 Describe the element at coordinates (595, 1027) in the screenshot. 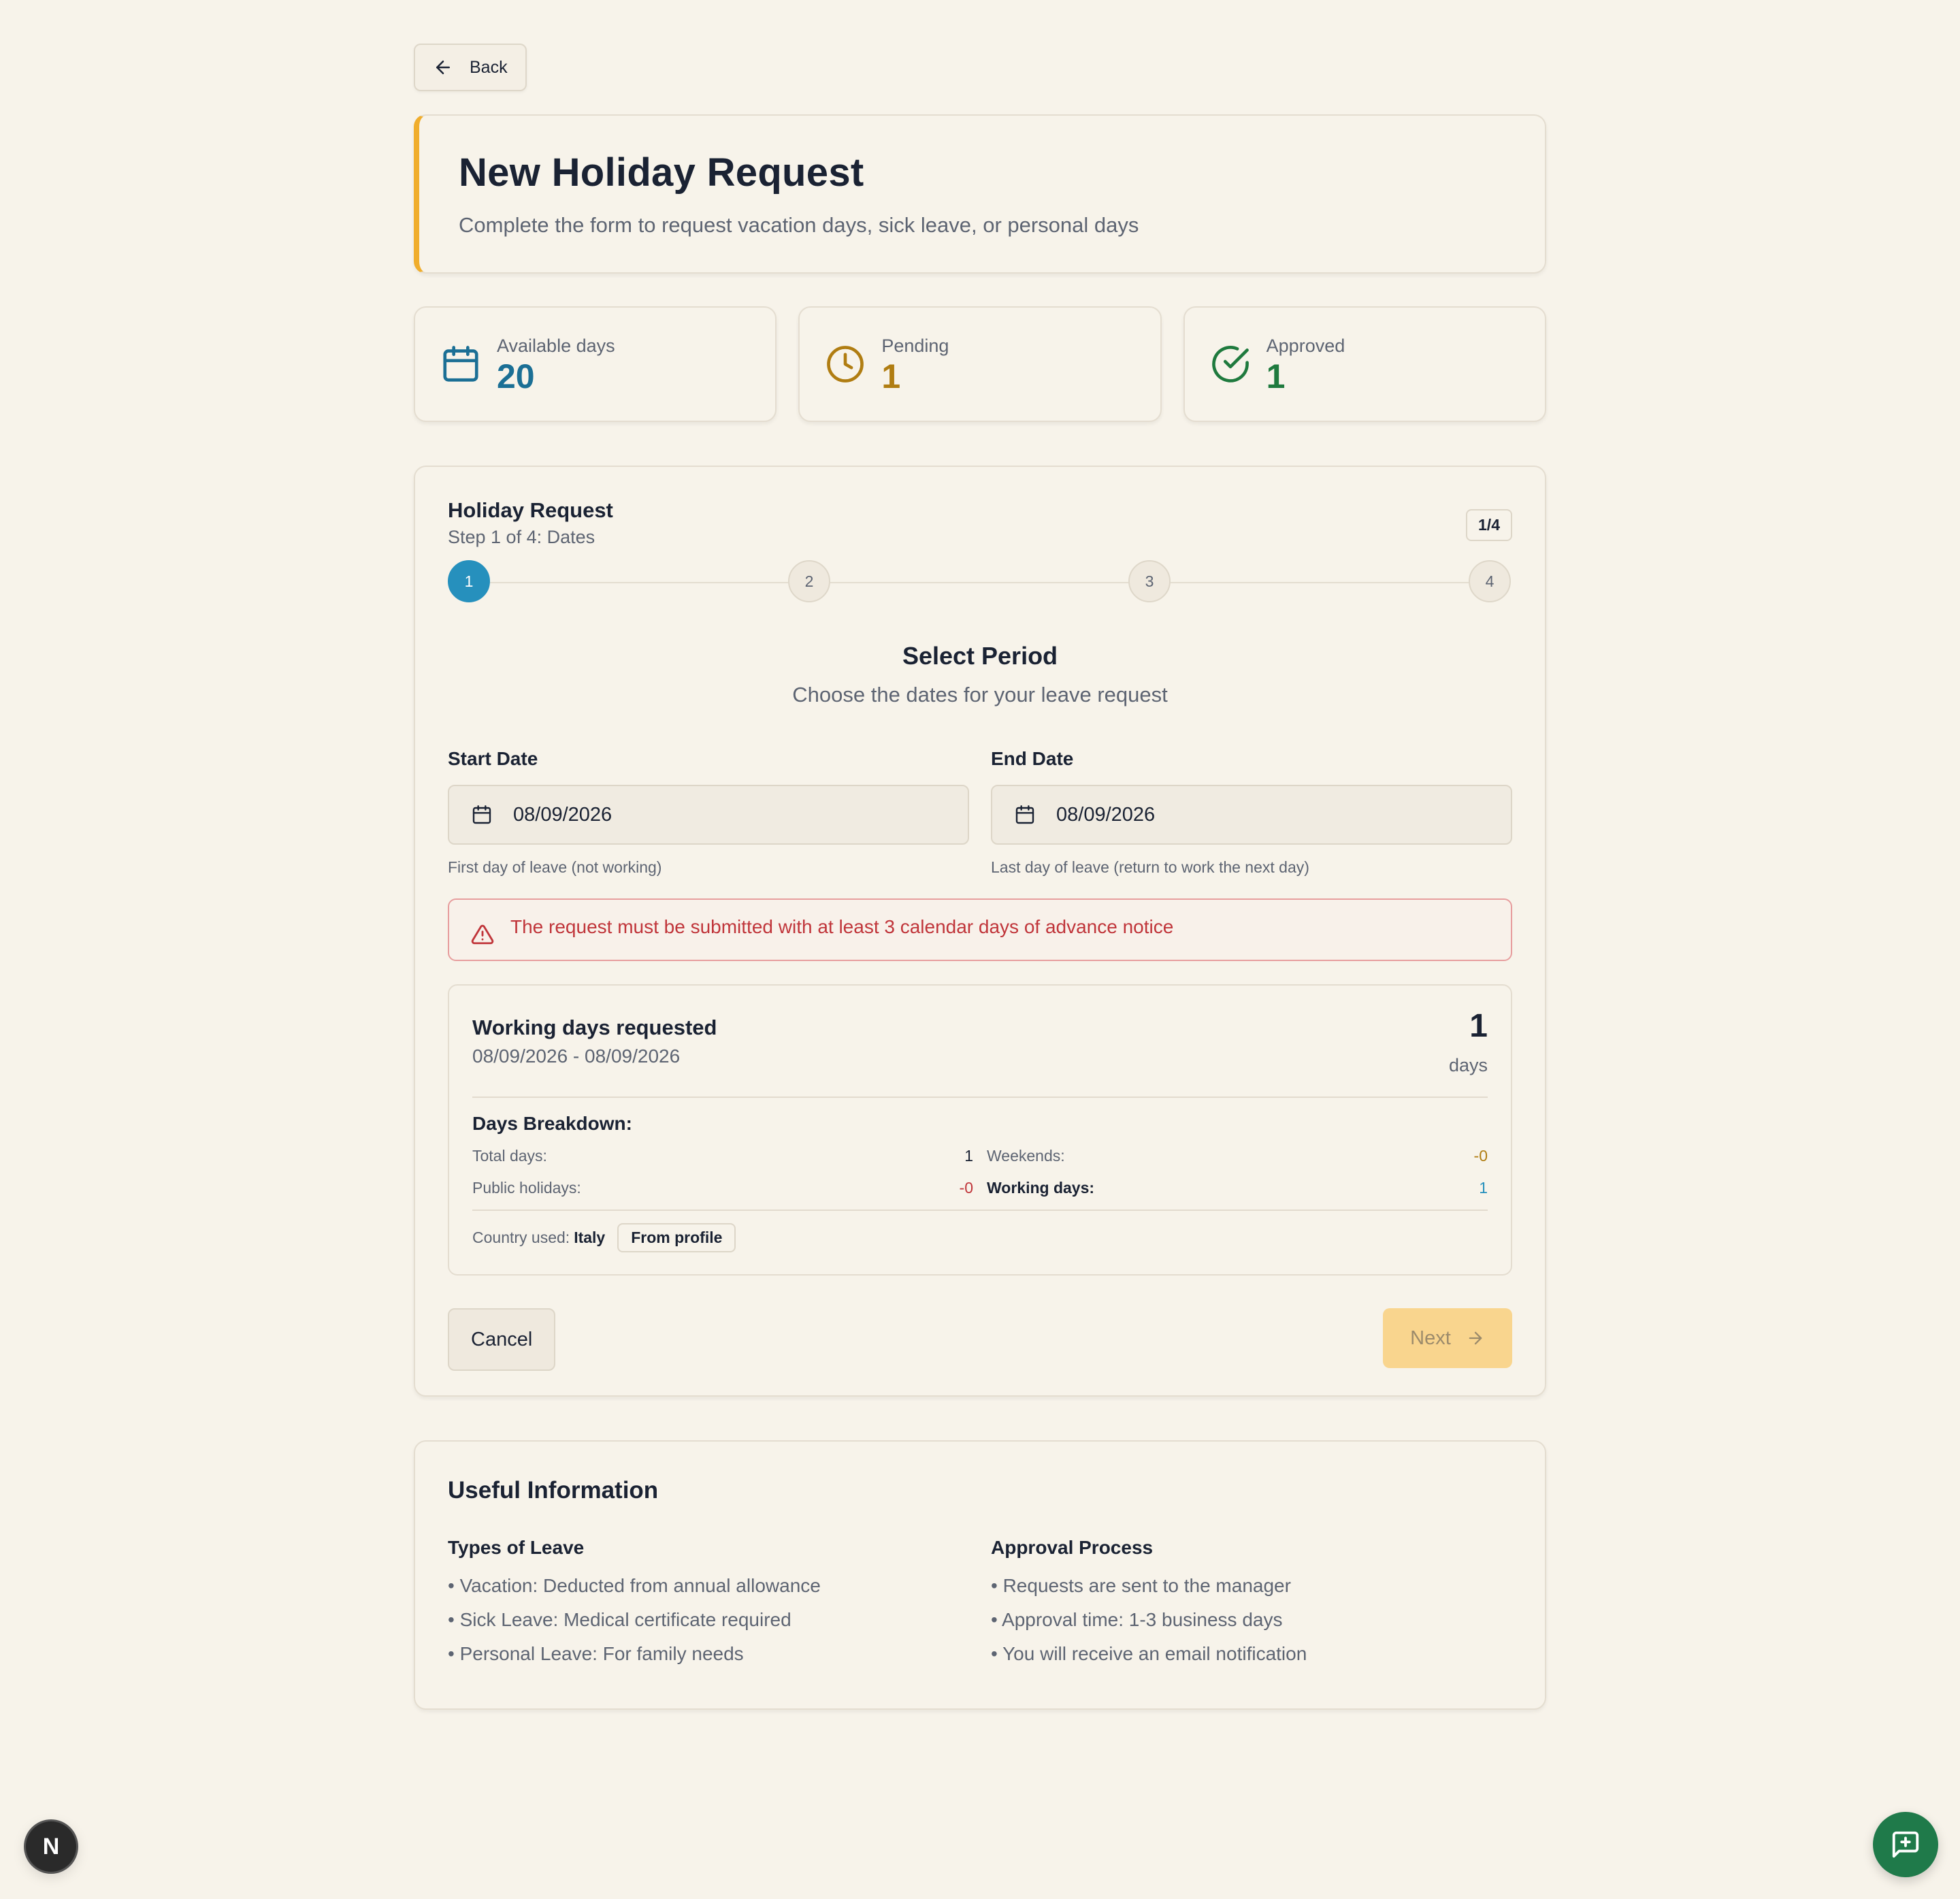

I see `summary-title: Working days requested` at that location.